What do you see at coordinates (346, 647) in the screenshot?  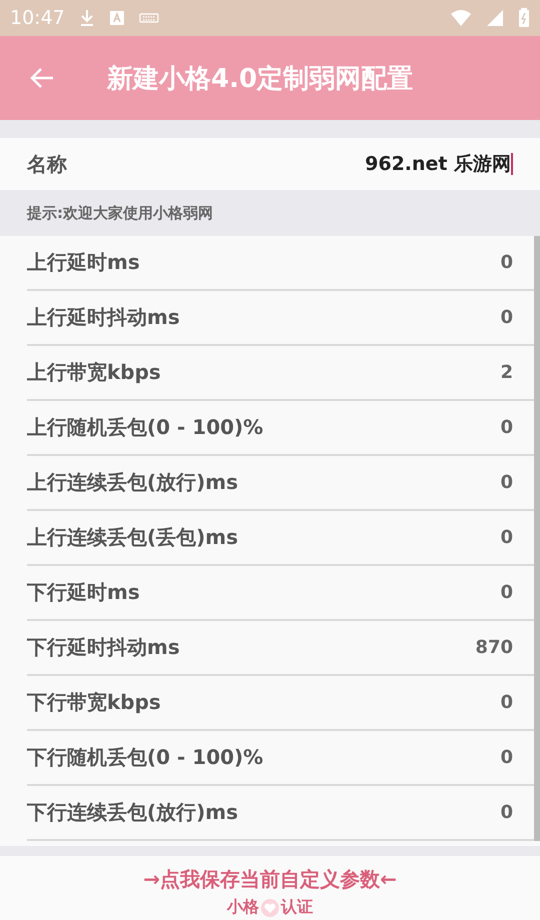 I see `setting-value-field: 870` at bounding box center [346, 647].